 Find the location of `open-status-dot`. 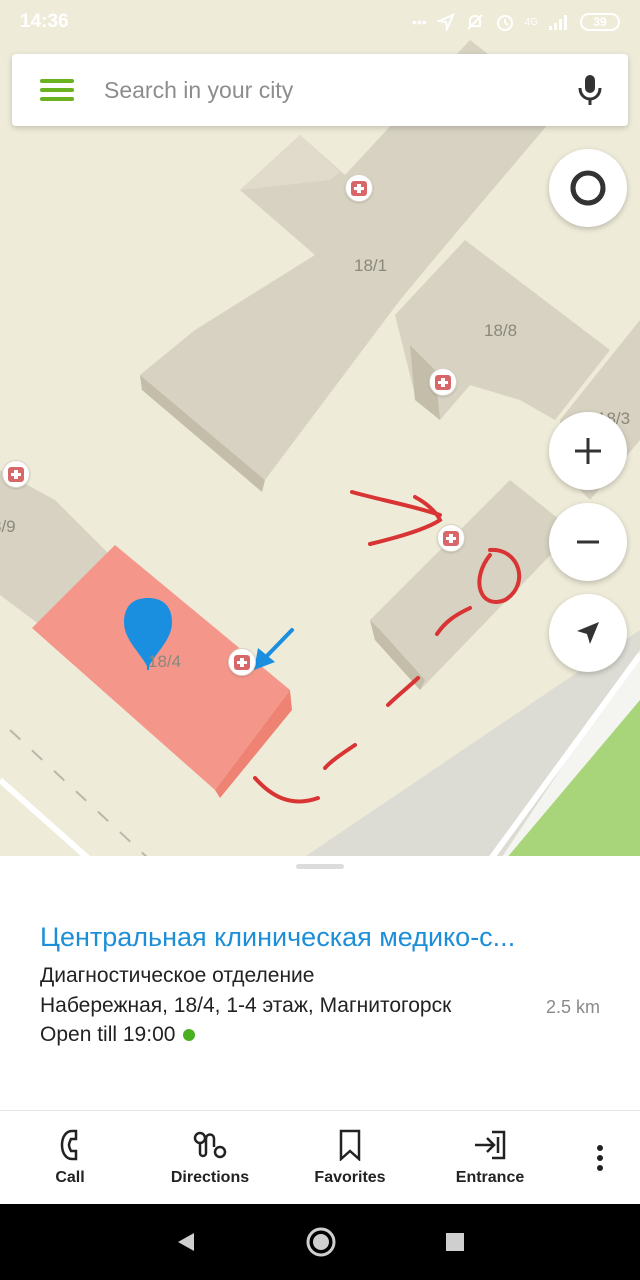

open-status-dot is located at coordinates (189, 1035).